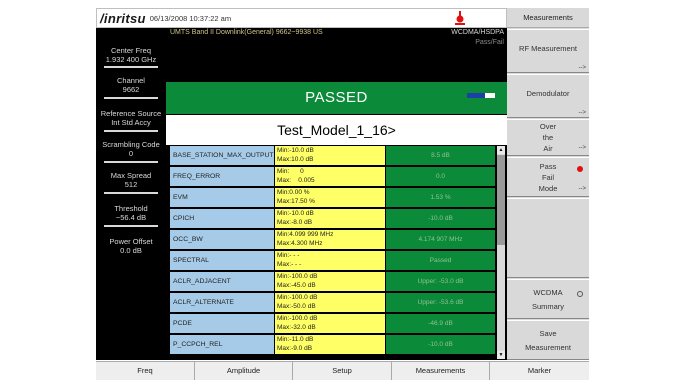 Image resolution: width=689 pixels, height=390 pixels. I want to click on param-label: Channel, so click(131, 80).